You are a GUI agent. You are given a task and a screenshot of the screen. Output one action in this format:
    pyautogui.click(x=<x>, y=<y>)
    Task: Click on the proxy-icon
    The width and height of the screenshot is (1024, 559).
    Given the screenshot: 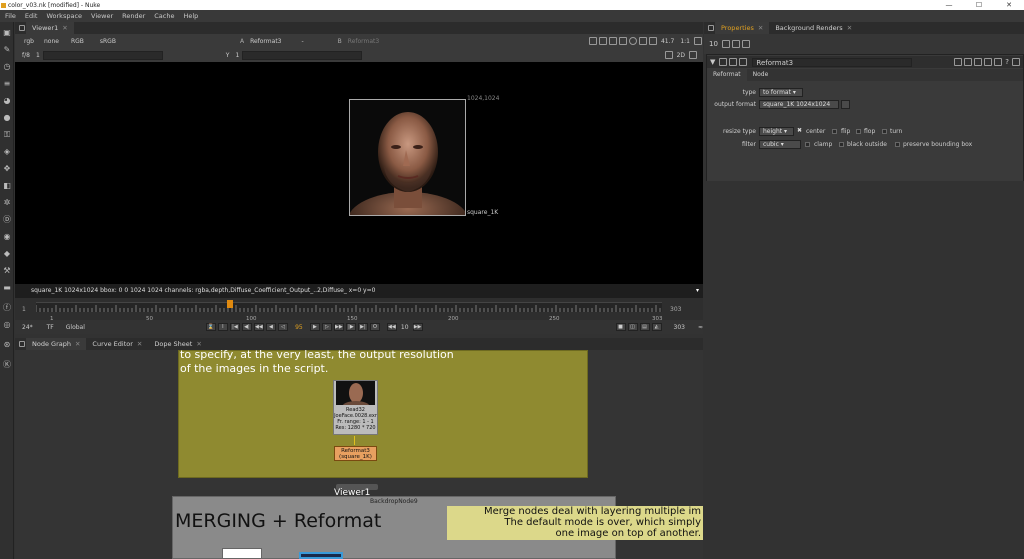 What is the action you would take?
    pyautogui.click(x=622, y=41)
    